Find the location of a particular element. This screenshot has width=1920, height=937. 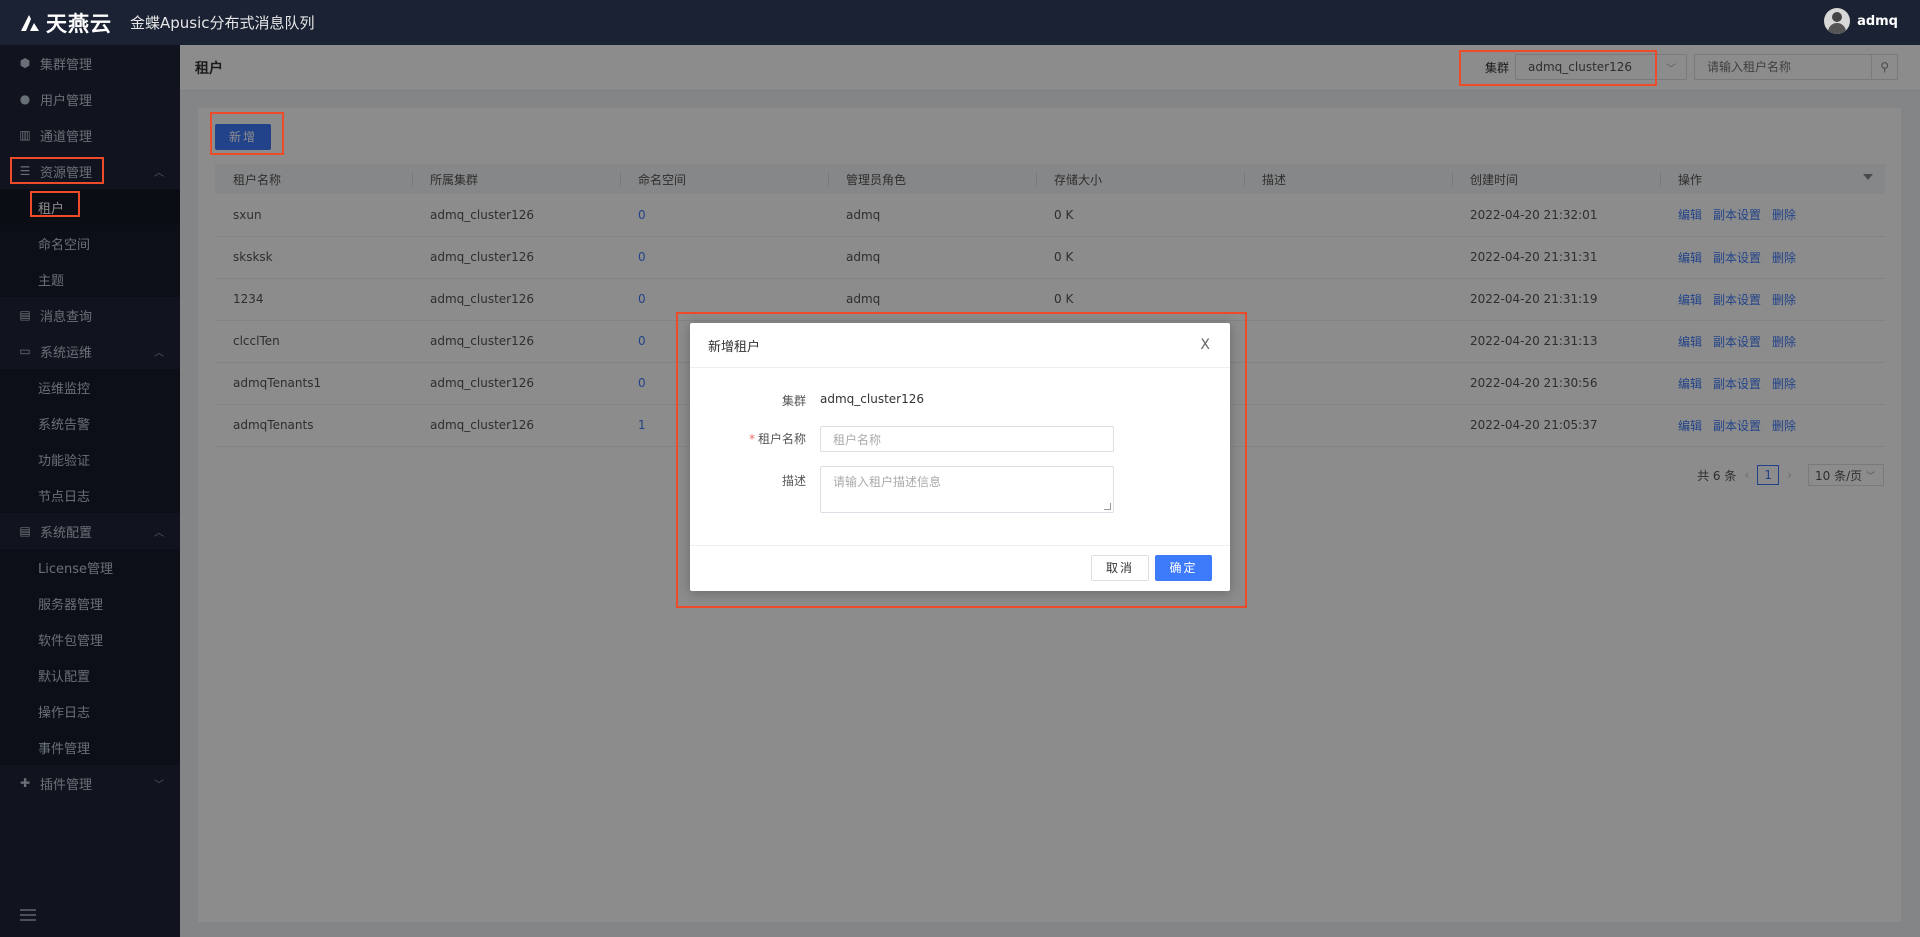

name-label-text: 租户名称 is located at coordinates (781, 439).